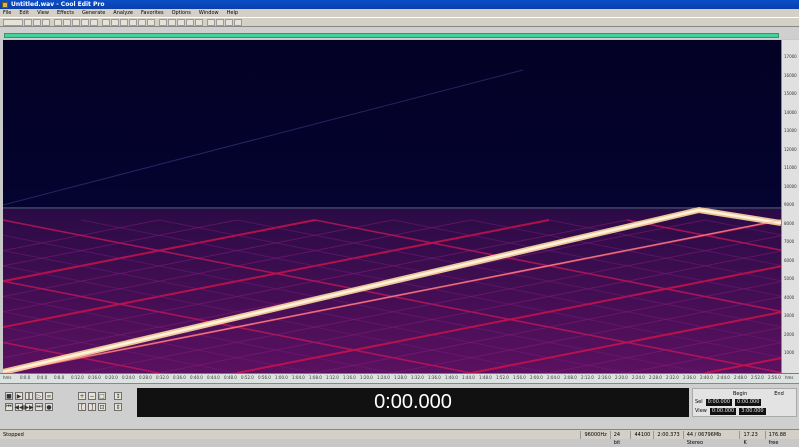 Image resolution: width=799 pixels, height=447 pixels. I want to click on window-title: Untitled.wav - Cool Edit Pro, so click(58, 4).